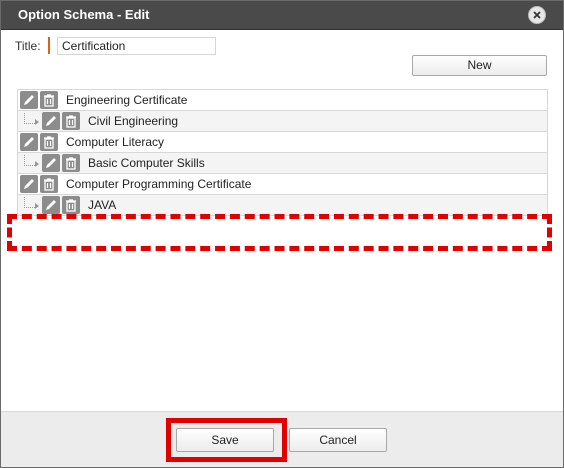  I want to click on tree-row: Basic Computer Skills, so click(282, 162).